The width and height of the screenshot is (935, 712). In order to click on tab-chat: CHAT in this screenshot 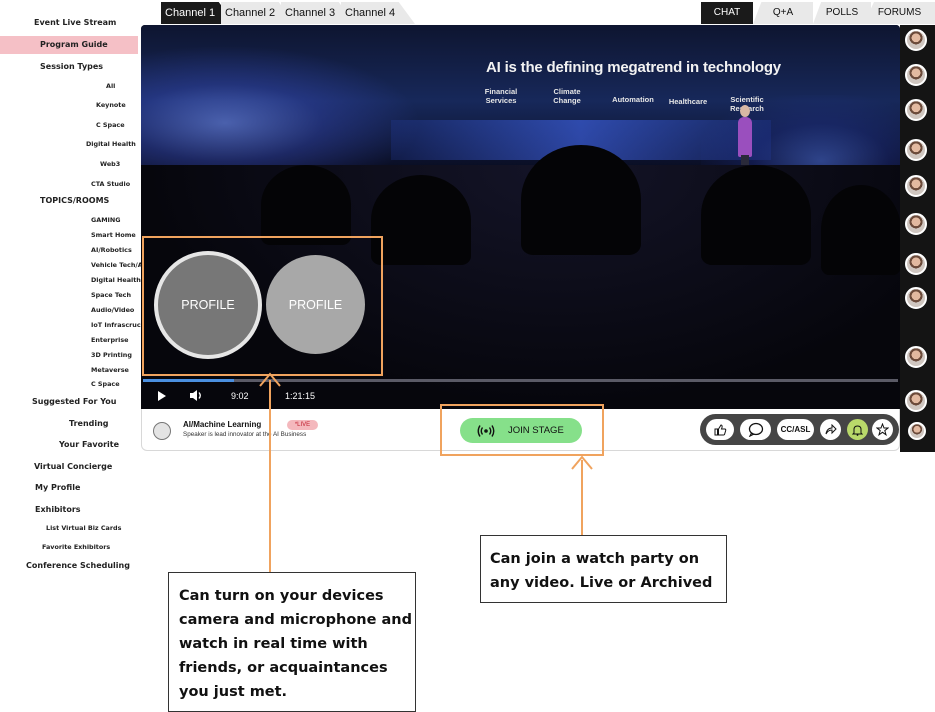, I will do `click(727, 13)`.